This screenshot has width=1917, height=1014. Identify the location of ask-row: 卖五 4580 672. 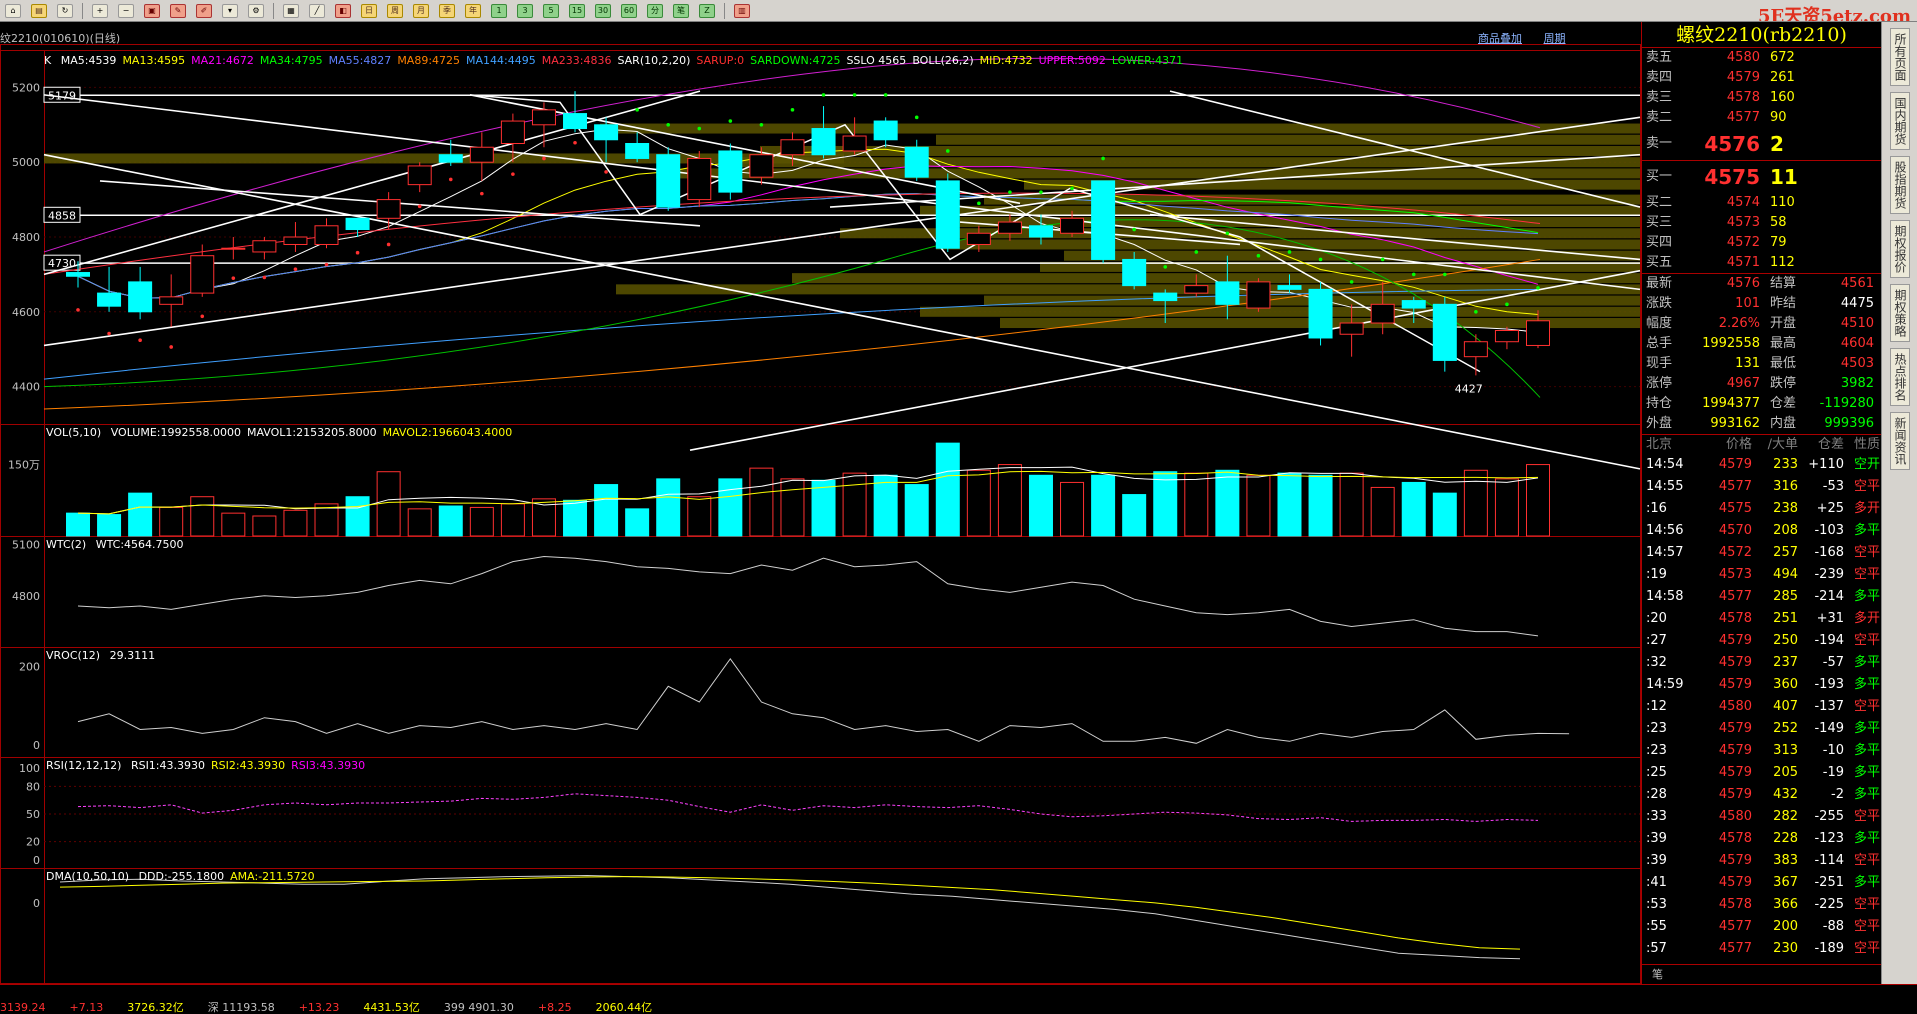
(1761, 58).